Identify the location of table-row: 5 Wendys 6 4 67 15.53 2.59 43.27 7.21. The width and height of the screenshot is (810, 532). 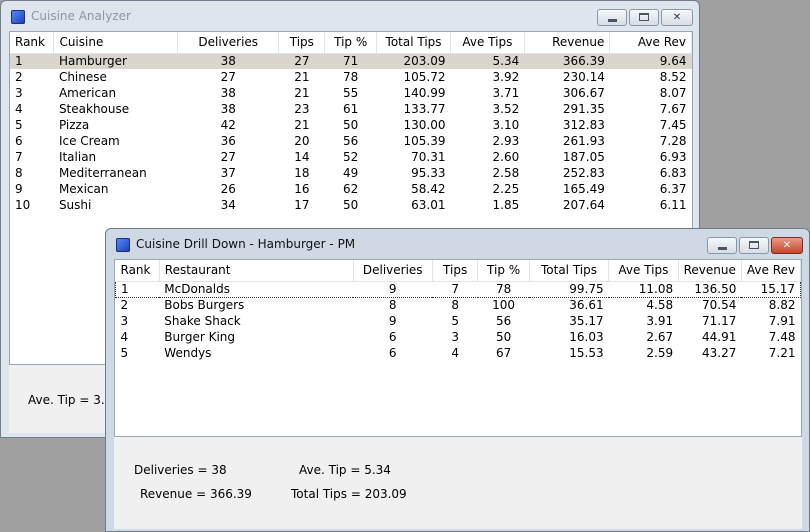
(458, 353).